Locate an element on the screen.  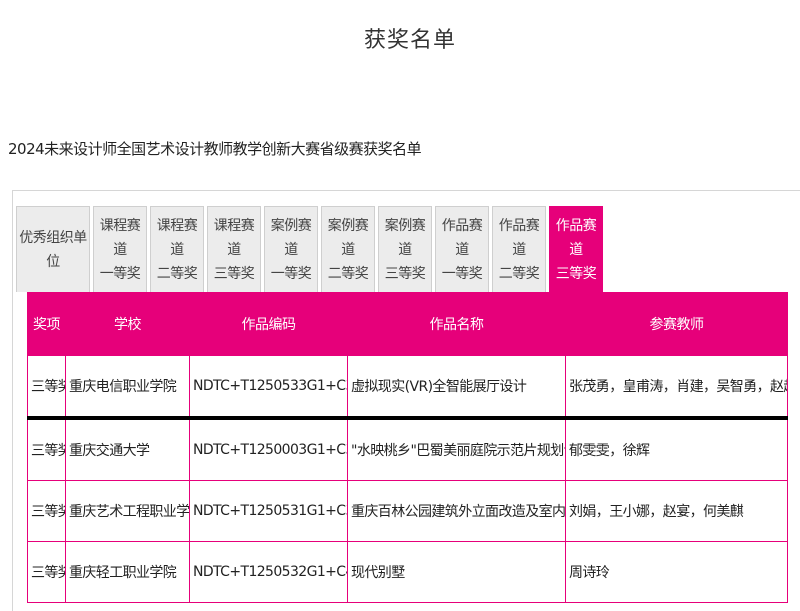
tab-work-second-prize: 作品赛道 二等奖 is located at coordinates (519, 249).